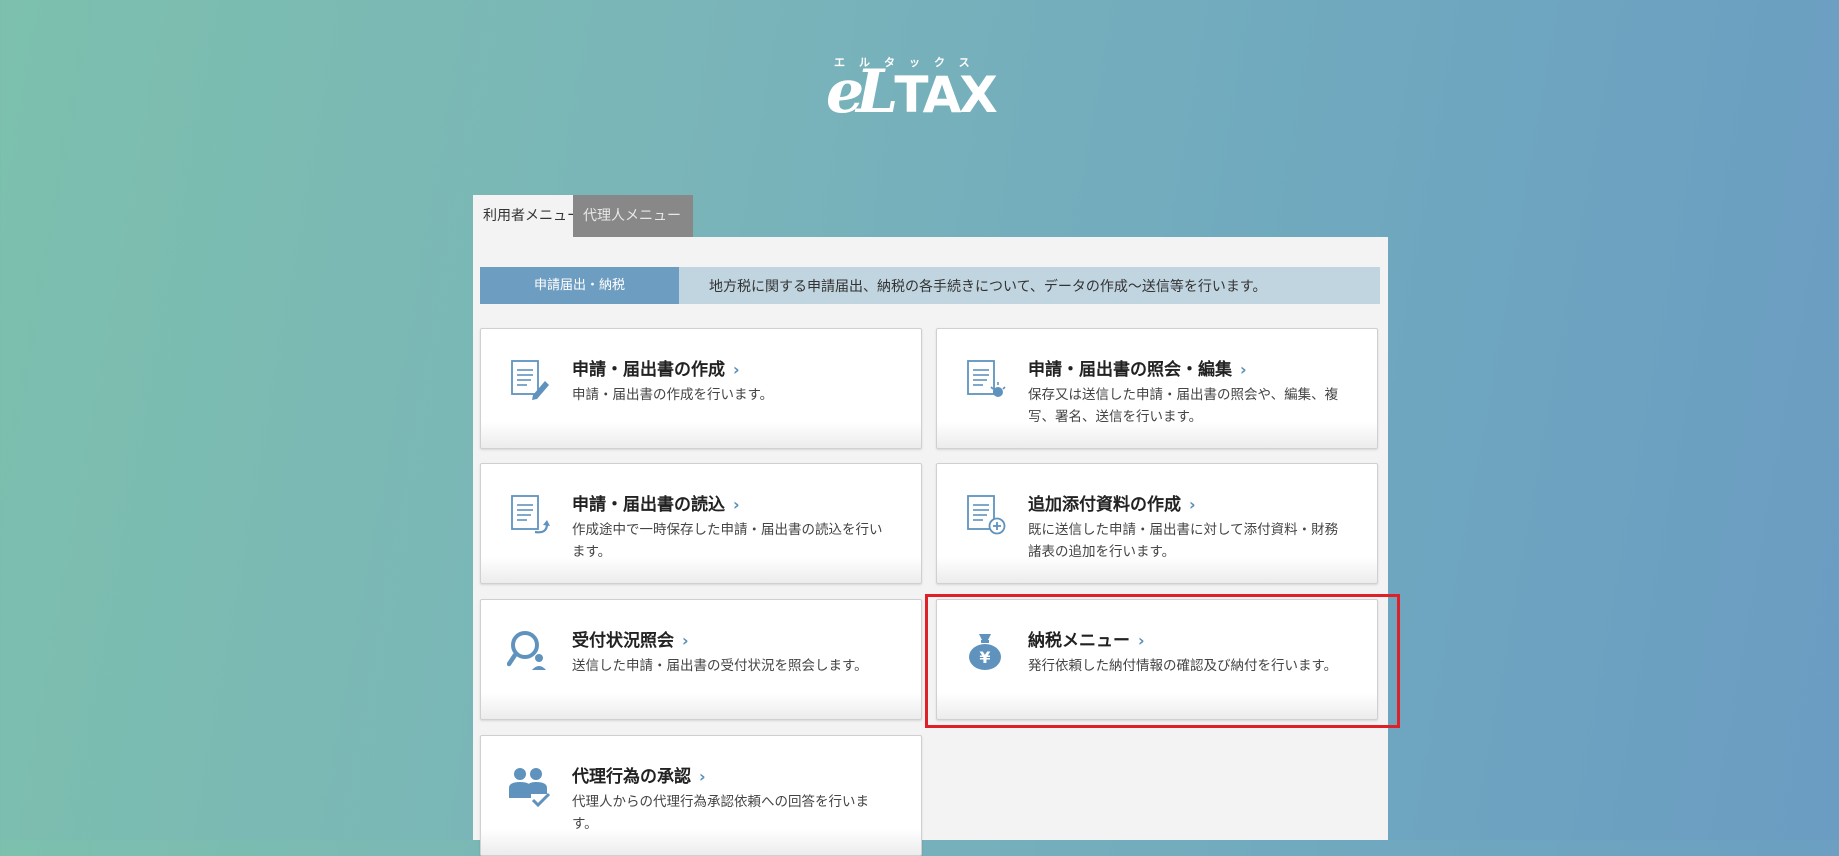 The image size is (1839, 856). Describe the element at coordinates (656, 505) in the screenshot. I see `card-title: 申請・届出書の読込 ›` at that location.